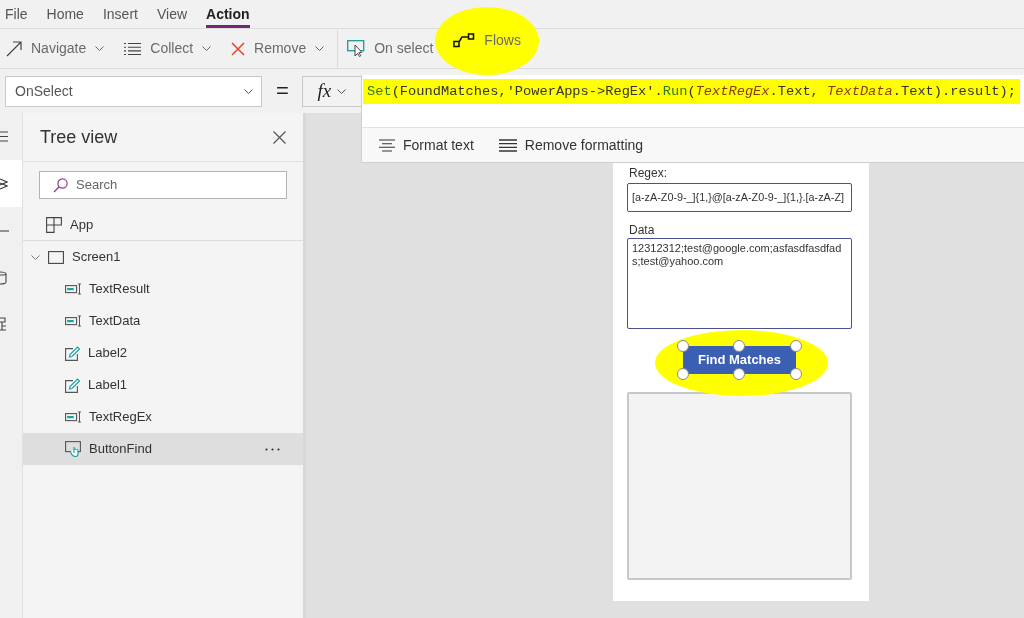 This screenshot has height=618, width=1024. I want to click on tree-item: App, so click(163, 225).